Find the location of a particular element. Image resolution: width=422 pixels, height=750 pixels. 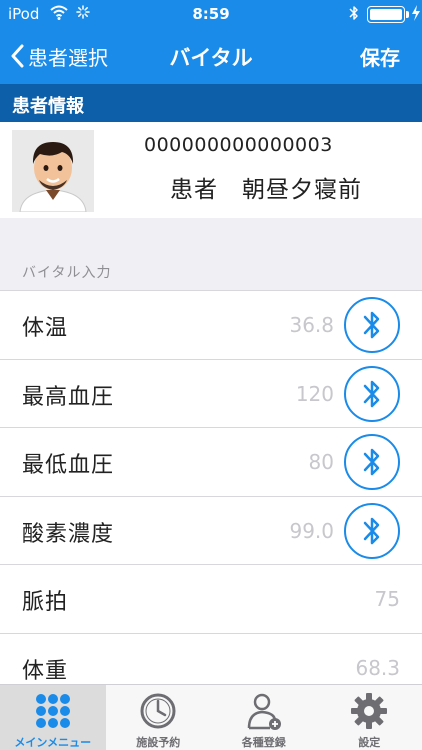

tab-facility-booking: 施設予約 is located at coordinates (159, 717).